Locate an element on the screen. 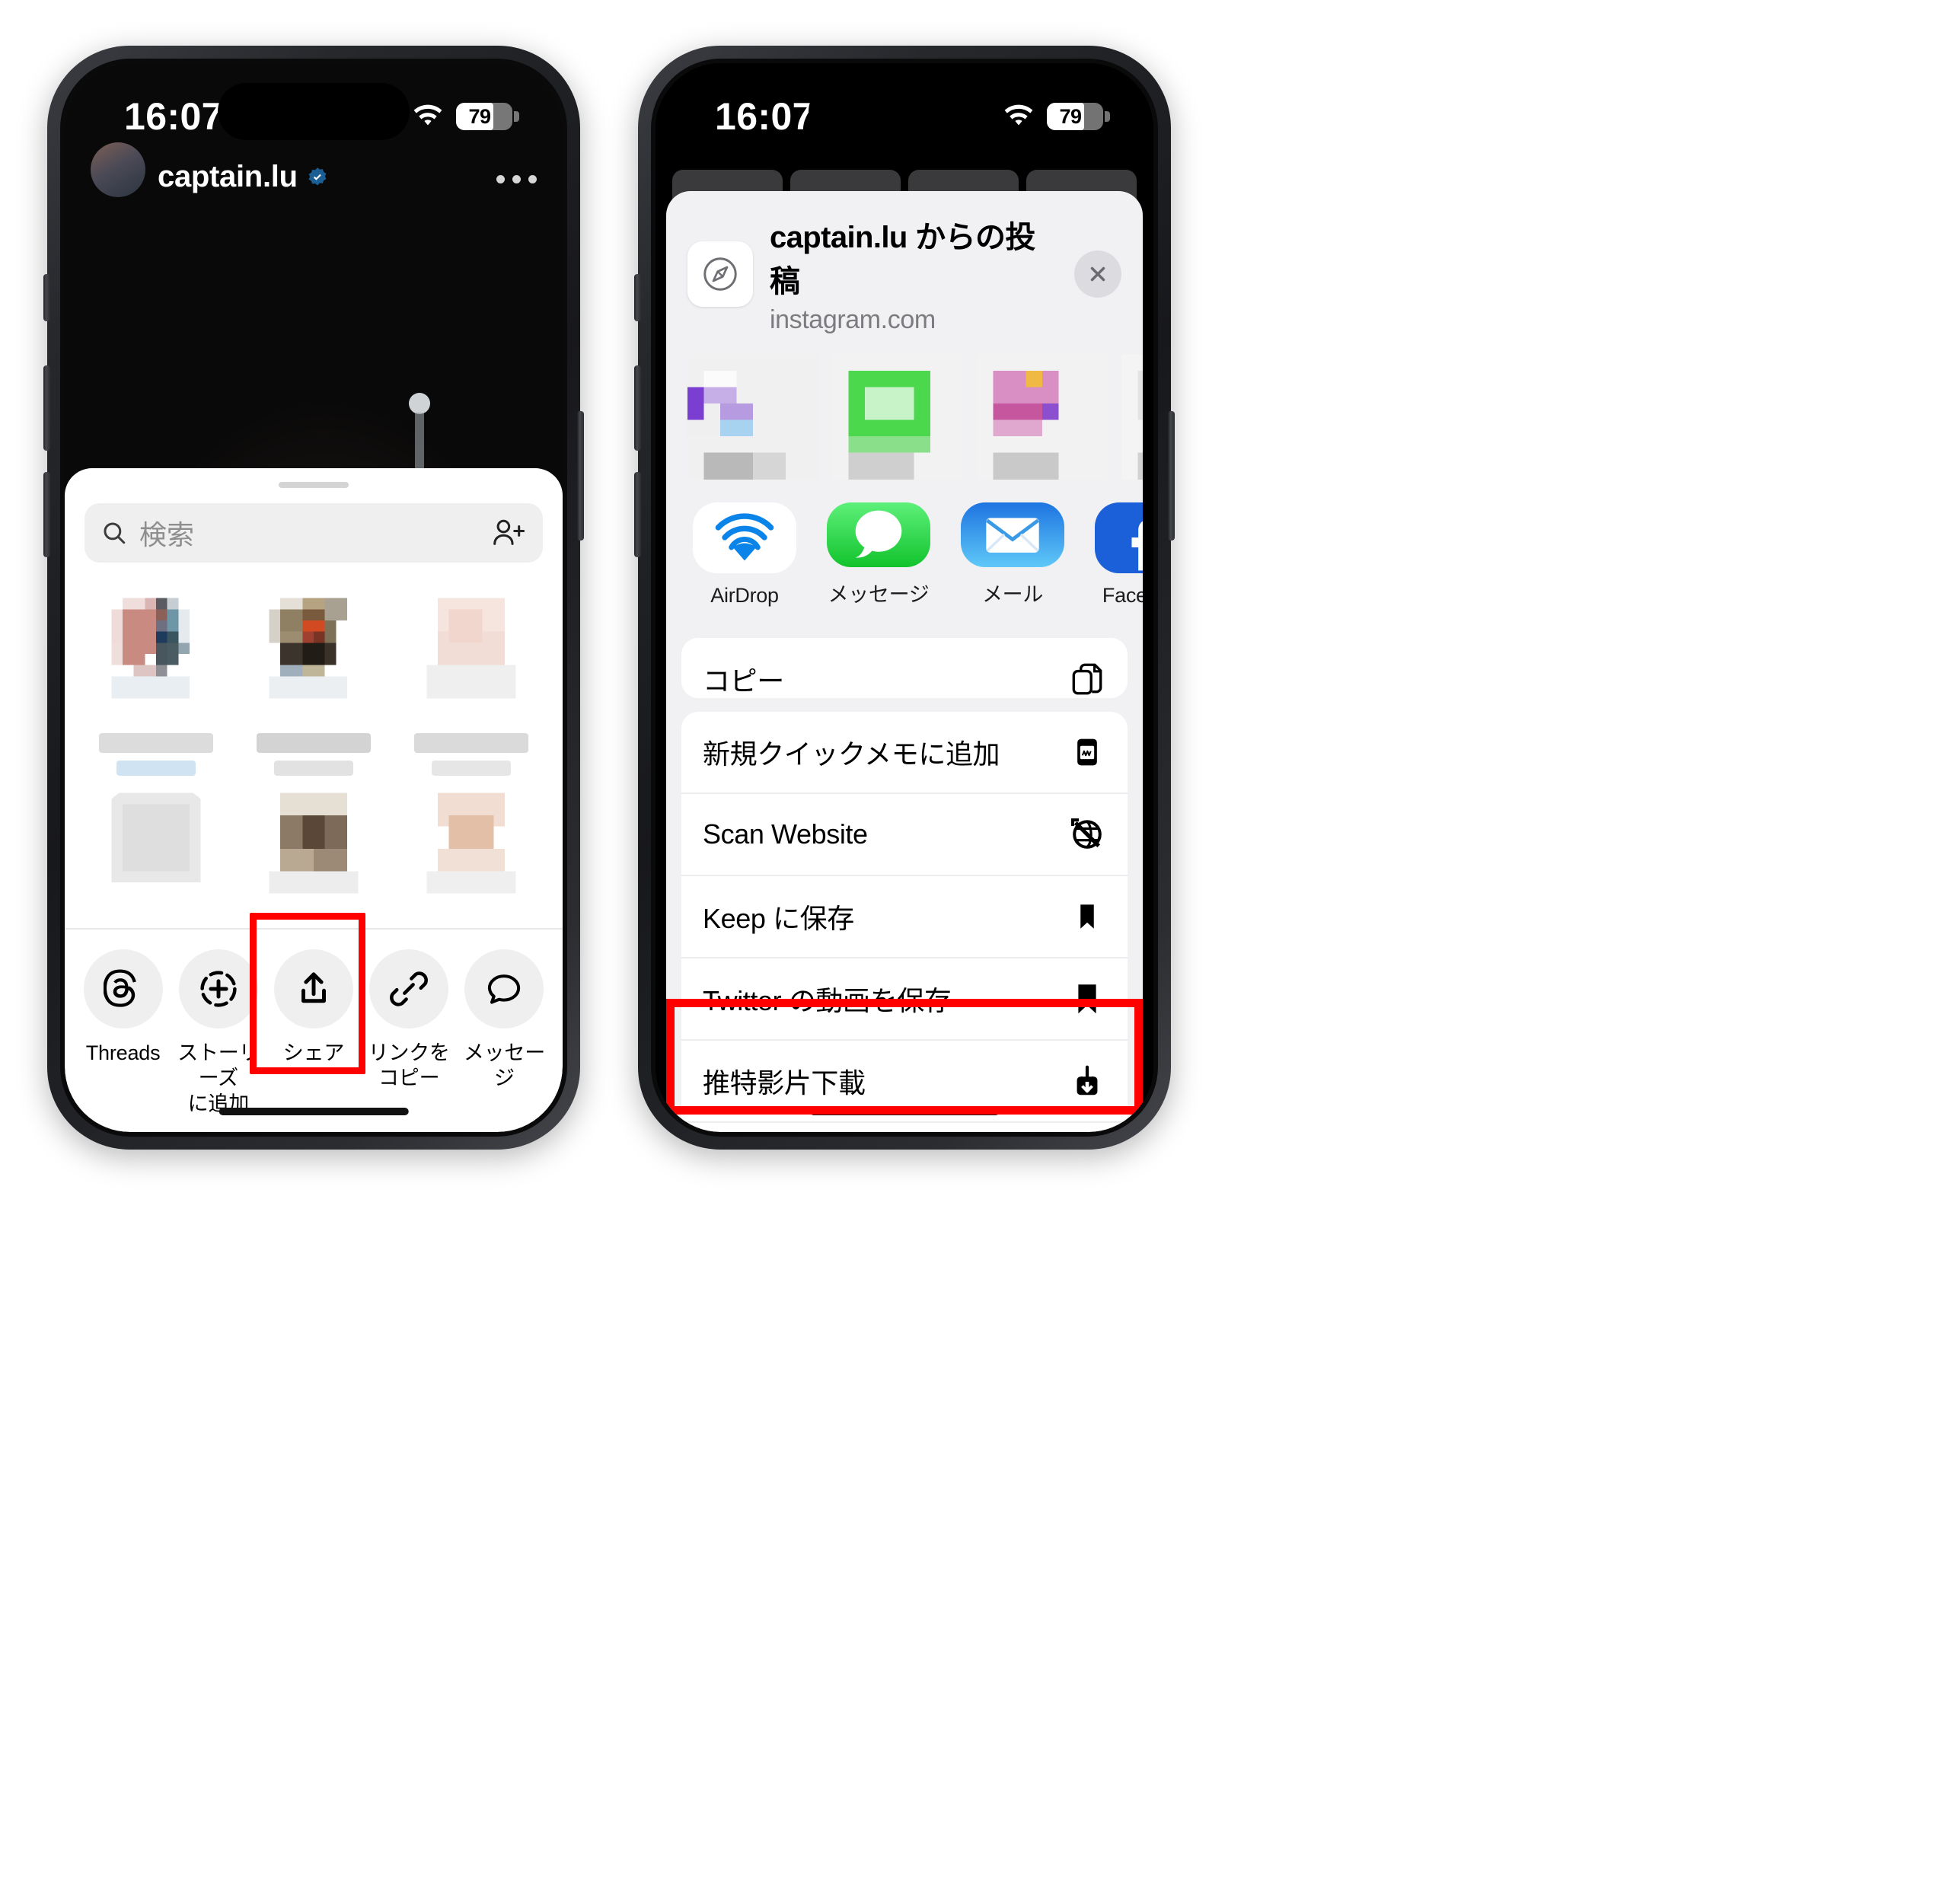  app-label: メール is located at coordinates (1013, 595).